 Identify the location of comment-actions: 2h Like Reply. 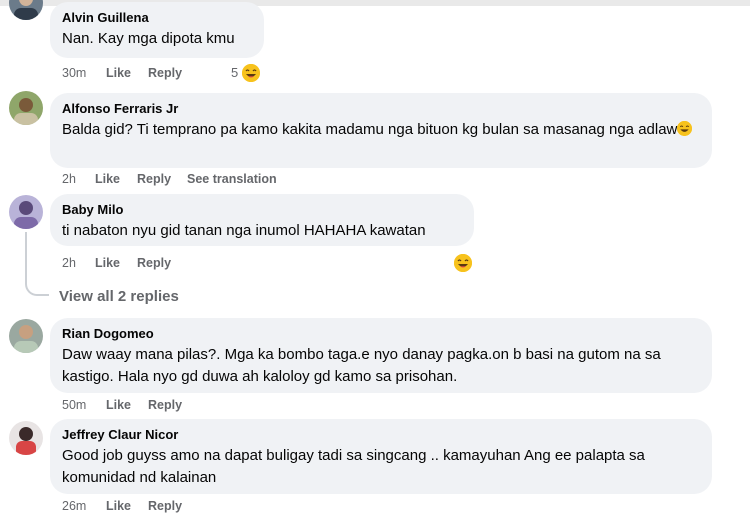
(162, 263).